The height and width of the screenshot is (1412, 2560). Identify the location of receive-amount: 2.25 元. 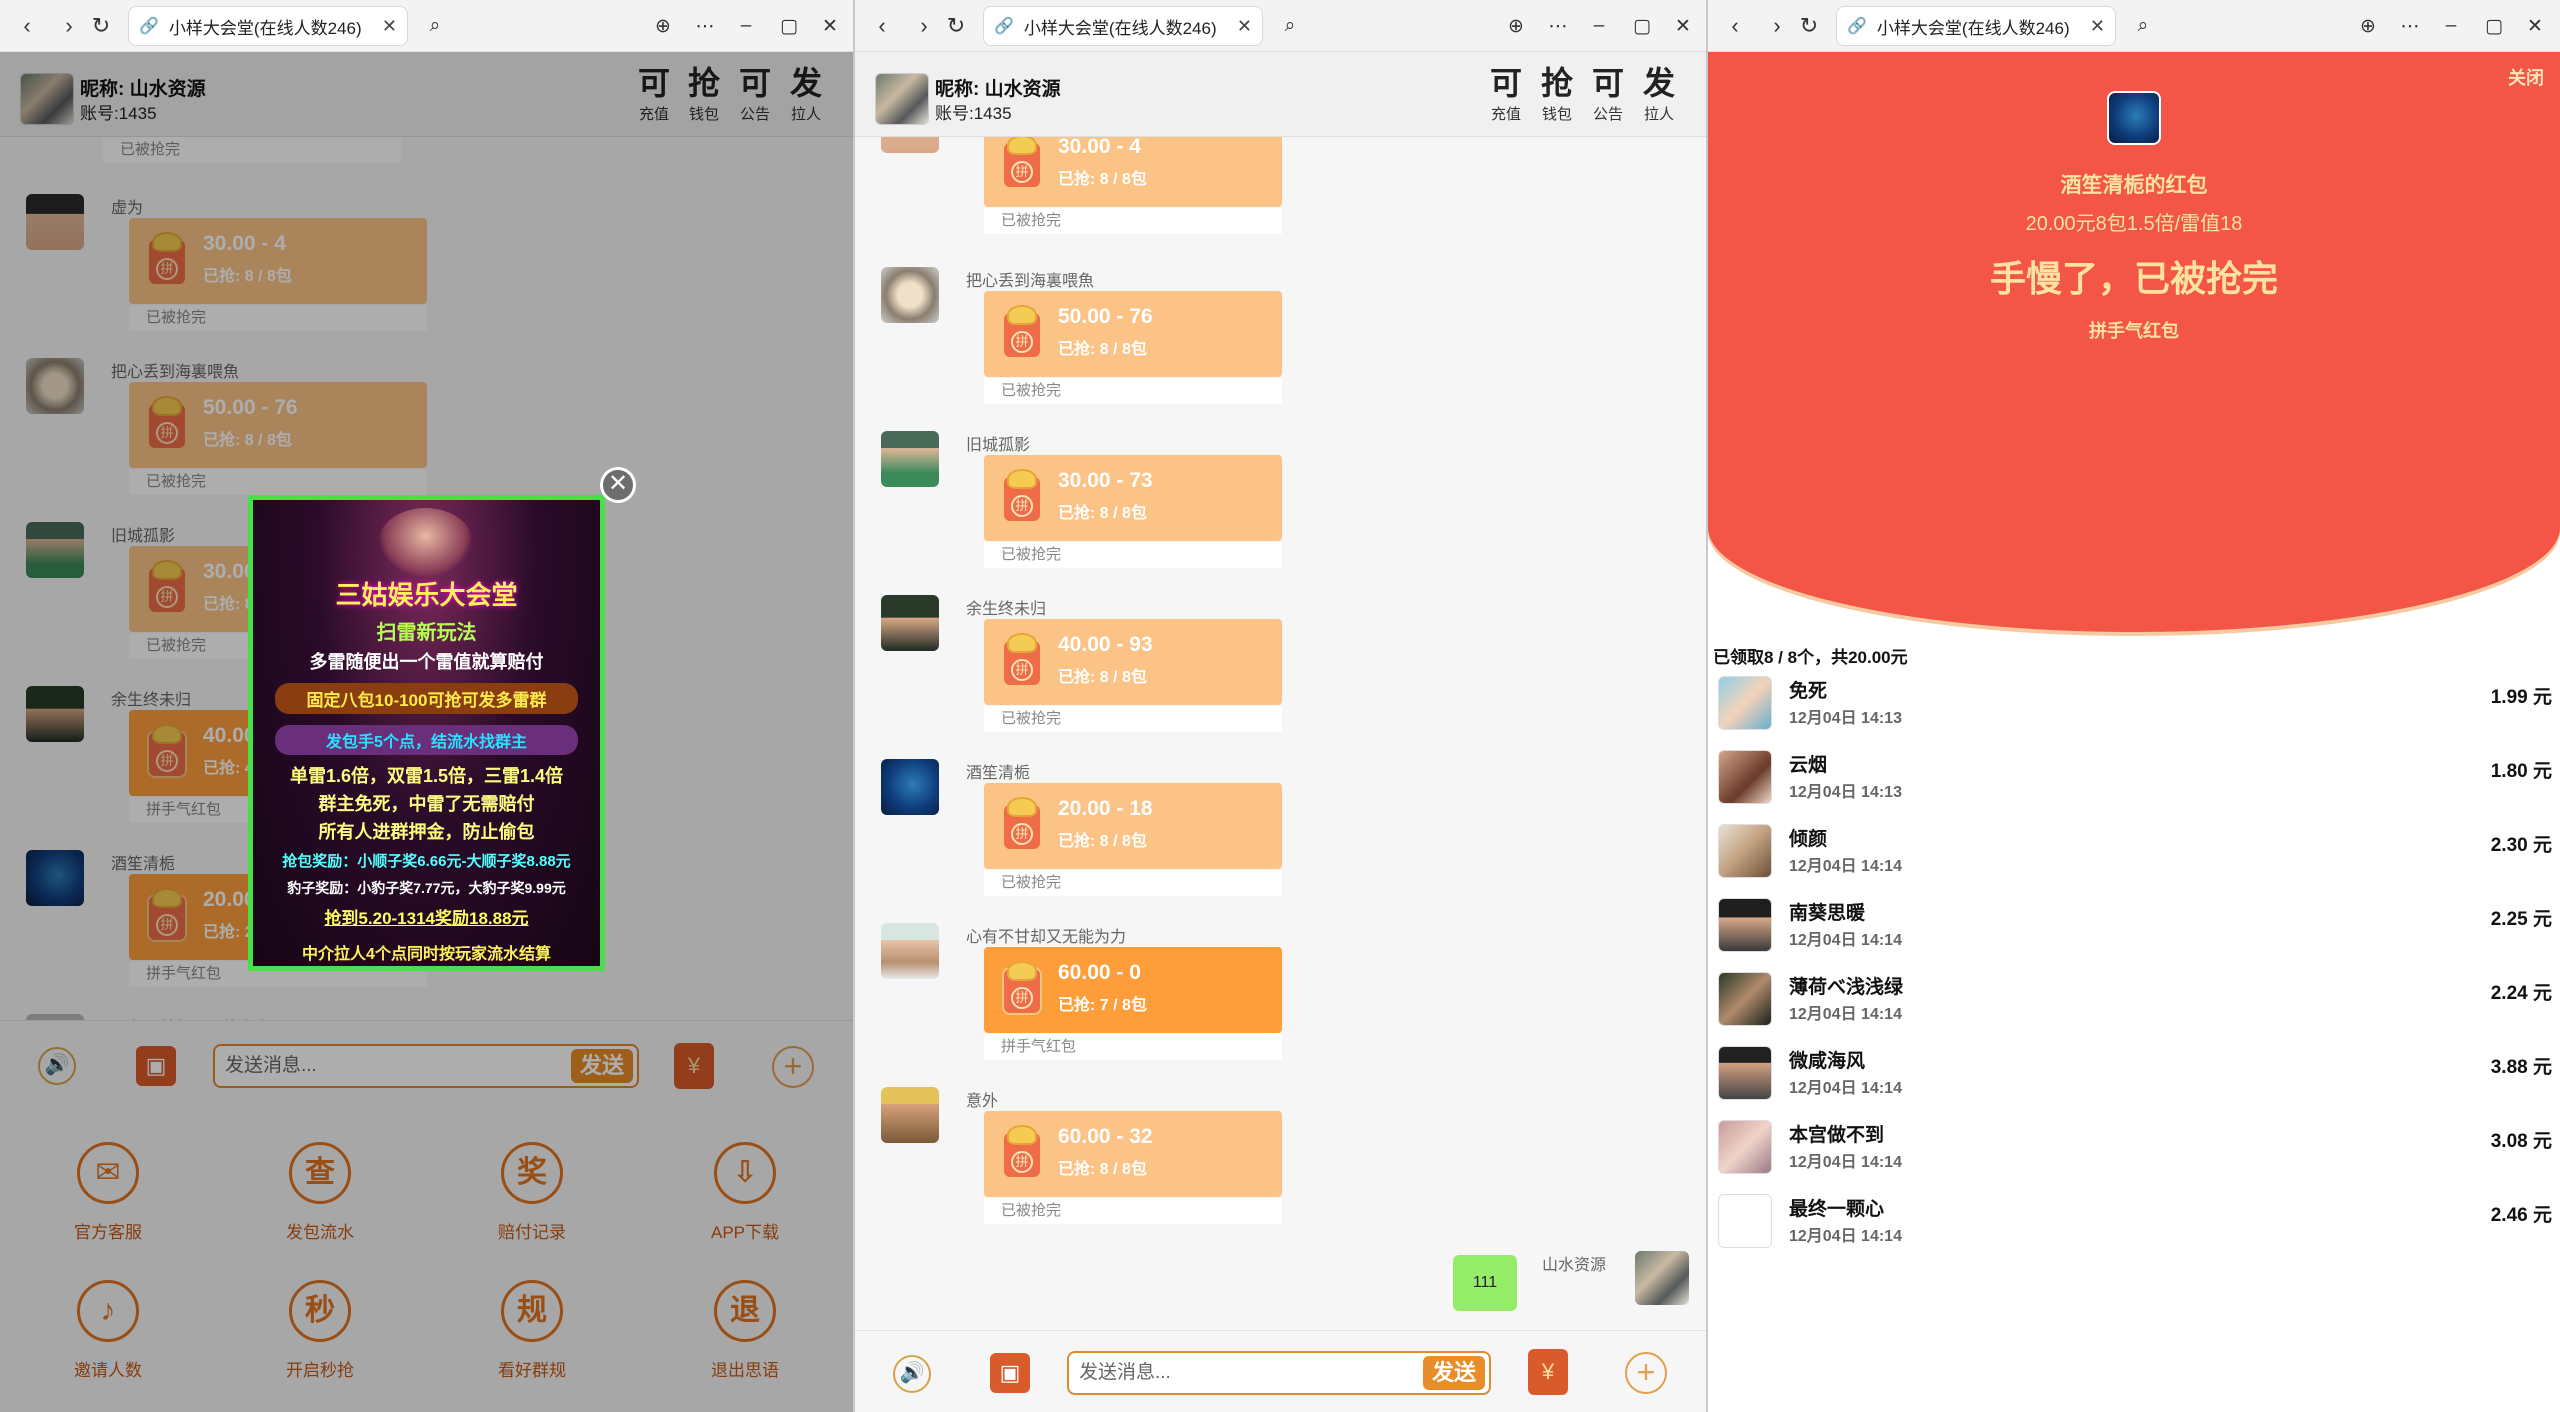
(2521, 919).